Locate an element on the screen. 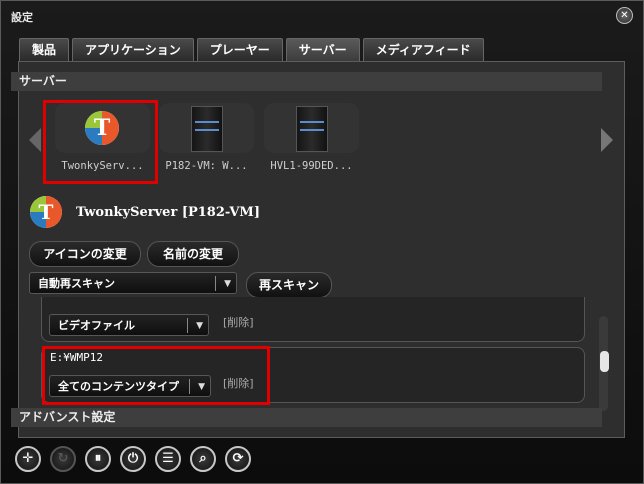  content-type-select-1: ビデオファイル ▼ is located at coordinates (129, 325).